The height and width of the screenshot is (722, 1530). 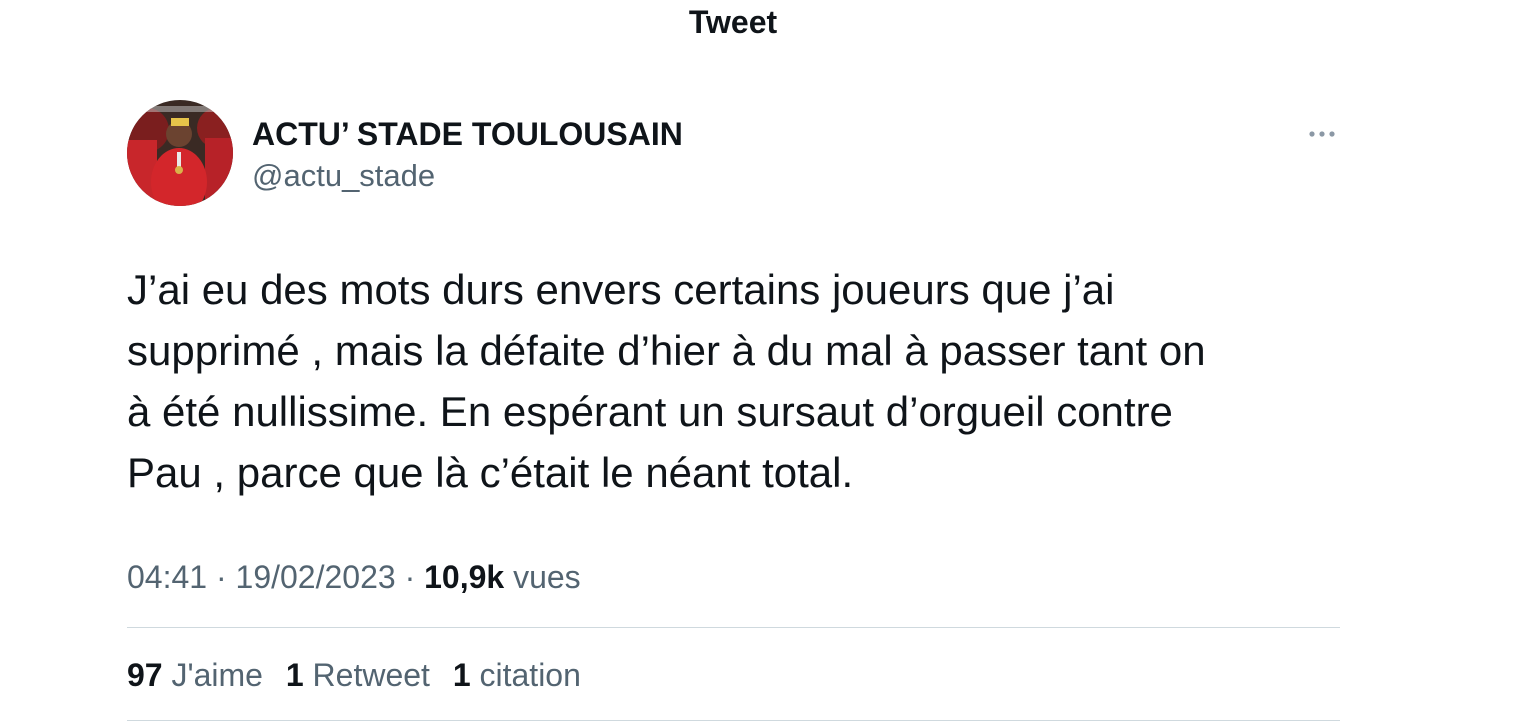 What do you see at coordinates (145, 675) in the screenshot?
I see `likes-count: 97` at bounding box center [145, 675].